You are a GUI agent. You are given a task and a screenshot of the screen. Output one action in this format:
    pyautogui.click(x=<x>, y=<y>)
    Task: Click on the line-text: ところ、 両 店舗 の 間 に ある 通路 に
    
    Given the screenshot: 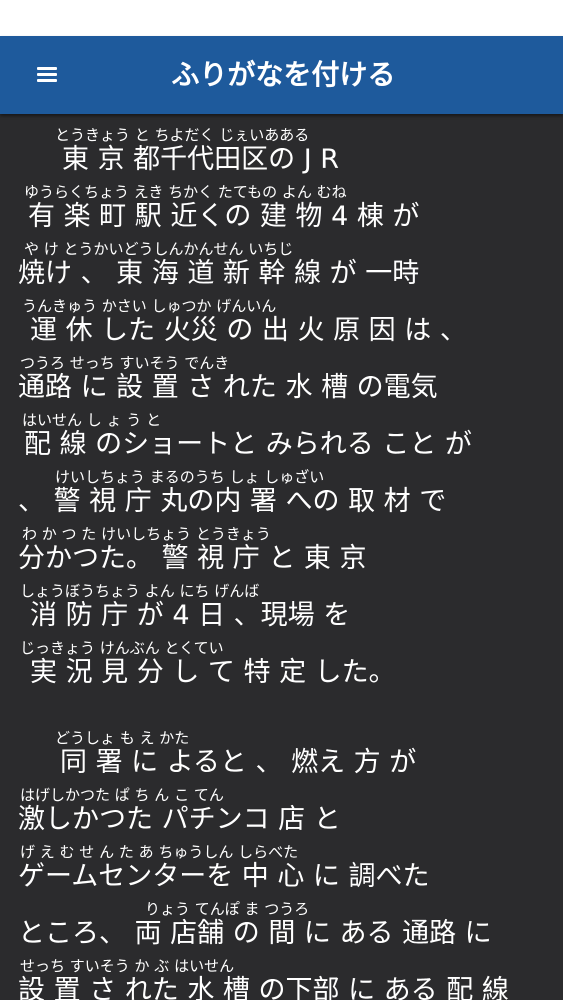 What is the action you would take?
    pyautogui.click(x=255, y=933)
    